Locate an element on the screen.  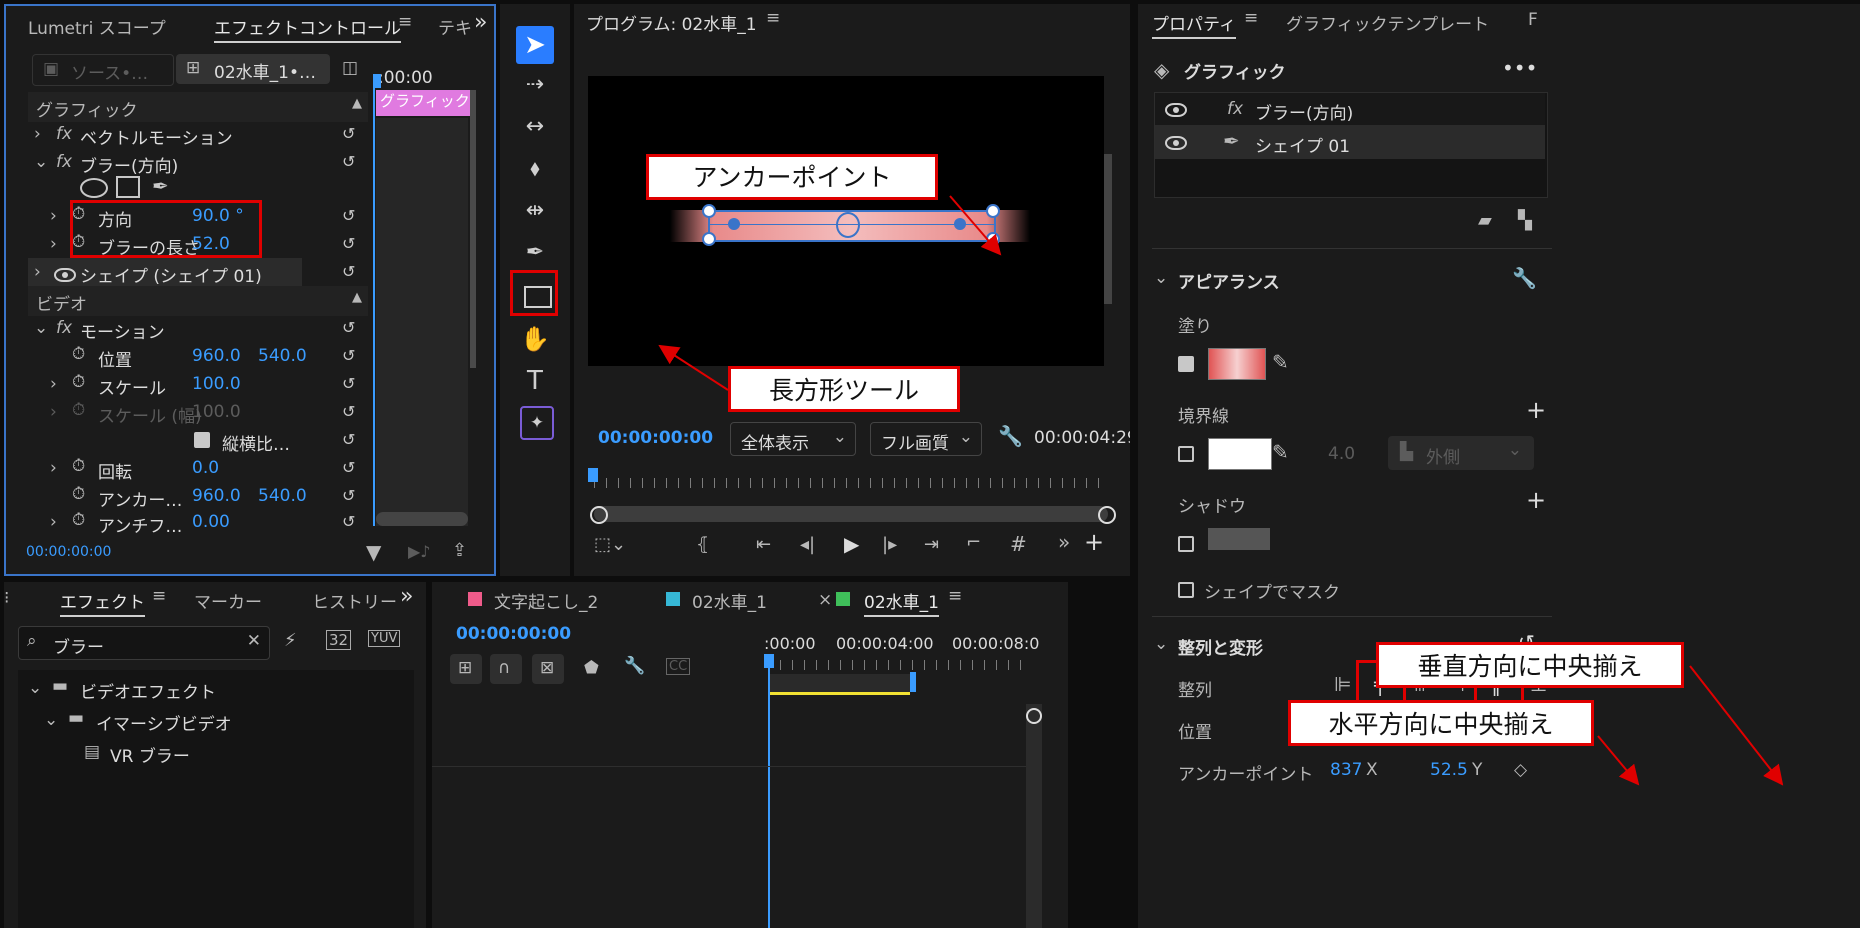
callout-rect-tool: 長方形ツール is located at coordinates (844, 389).